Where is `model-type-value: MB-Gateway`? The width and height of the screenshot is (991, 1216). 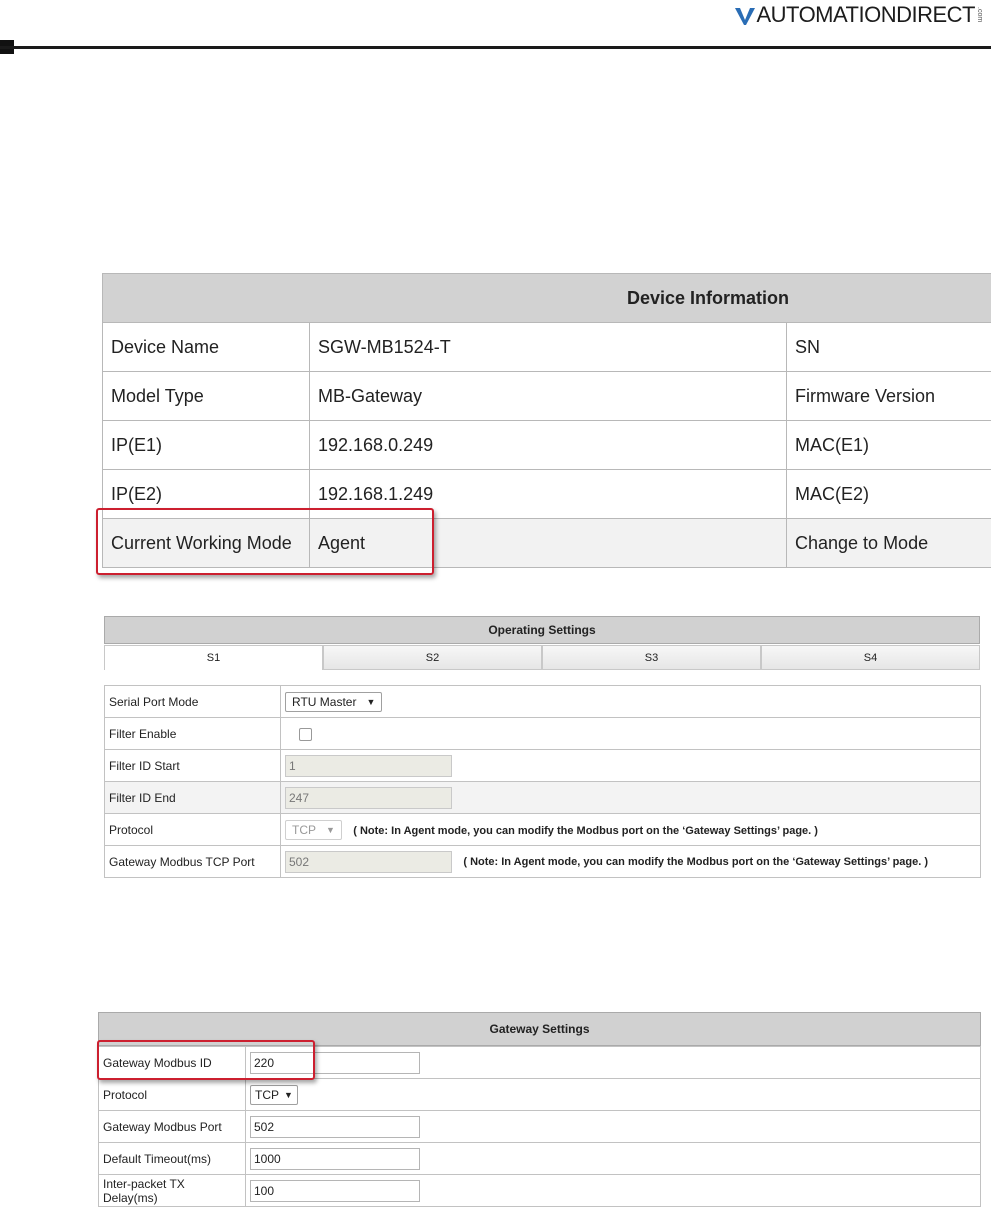
model-type-value: MB-Gateway is located at coordinates (548, 396).